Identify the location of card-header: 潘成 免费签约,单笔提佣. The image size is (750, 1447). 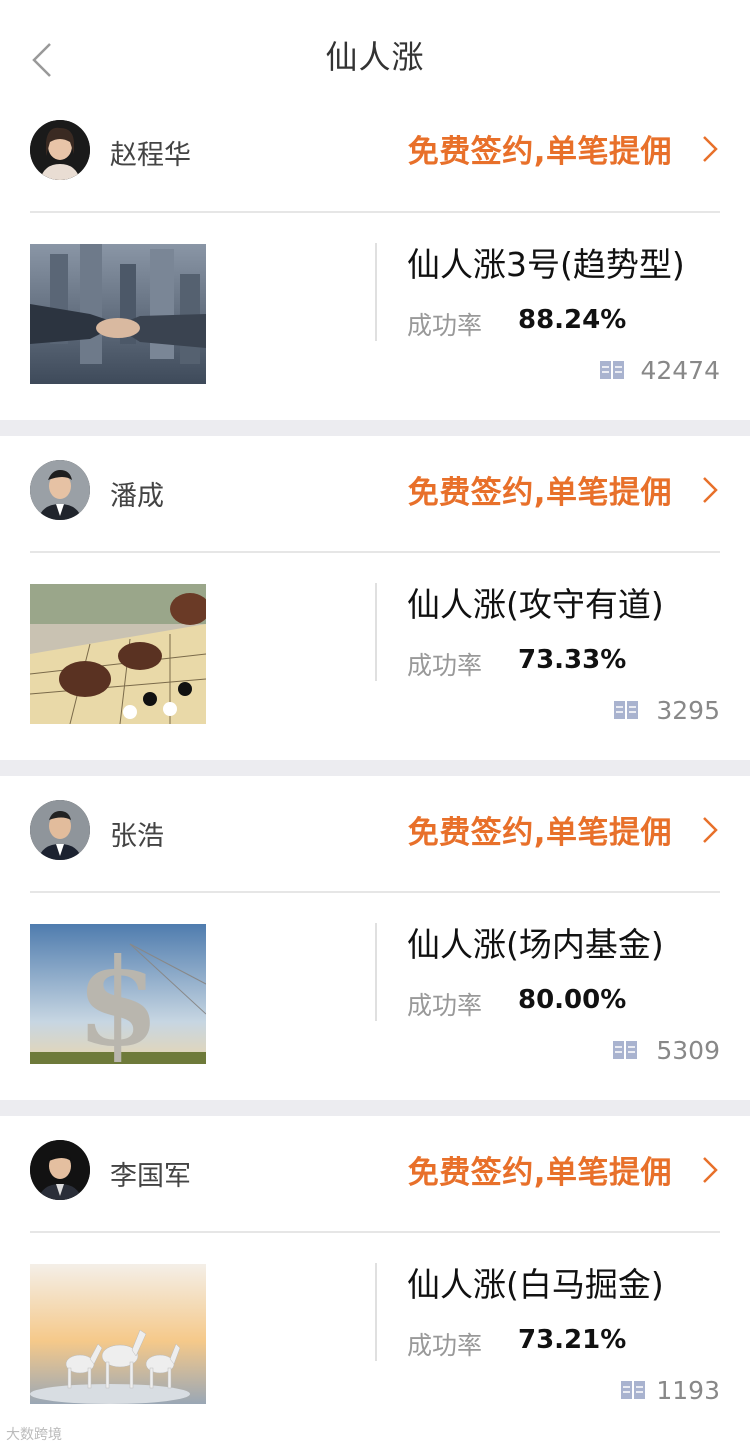
(375, 486).